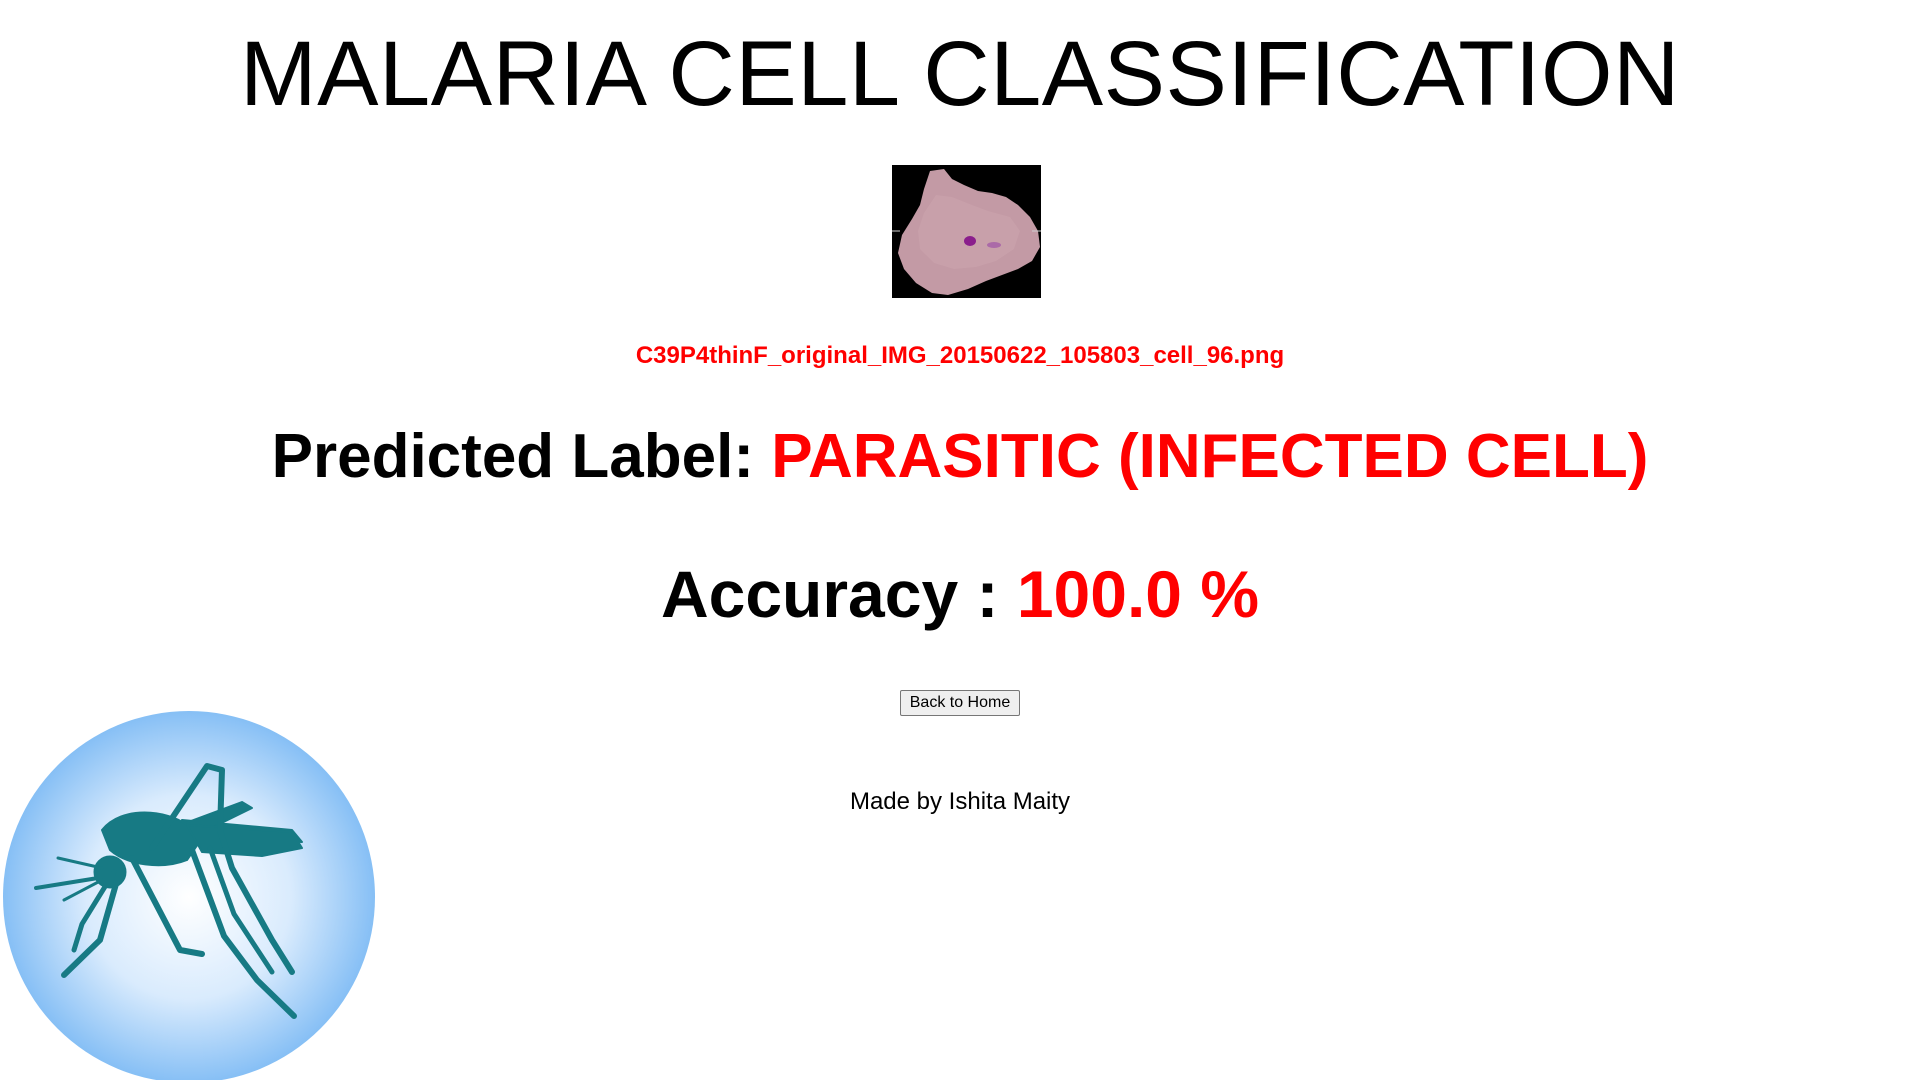 The height and width of the screenshot is (1080, 1920). I want to click on predicted-label-prefix: Predicted Label:, so click(521, 456).